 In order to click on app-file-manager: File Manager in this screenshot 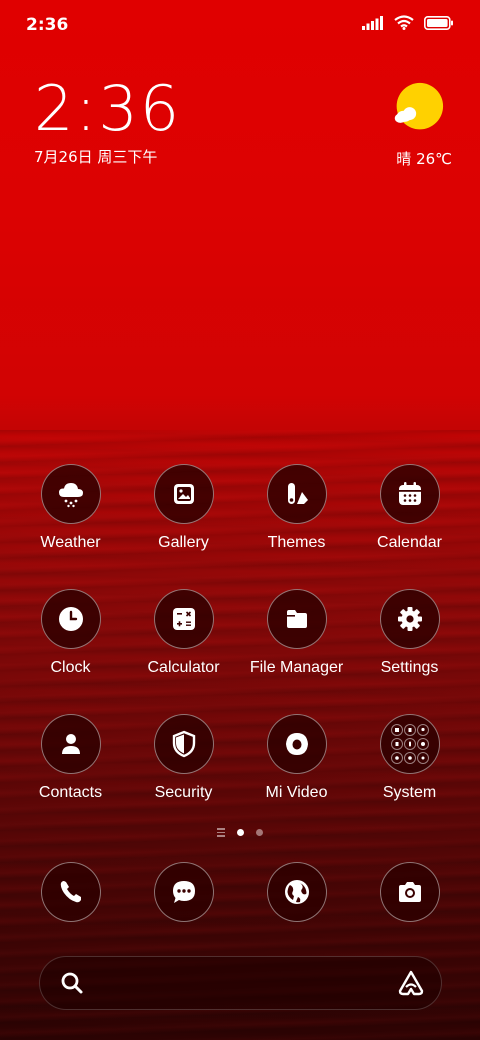, I will do `click(296, 633)`.